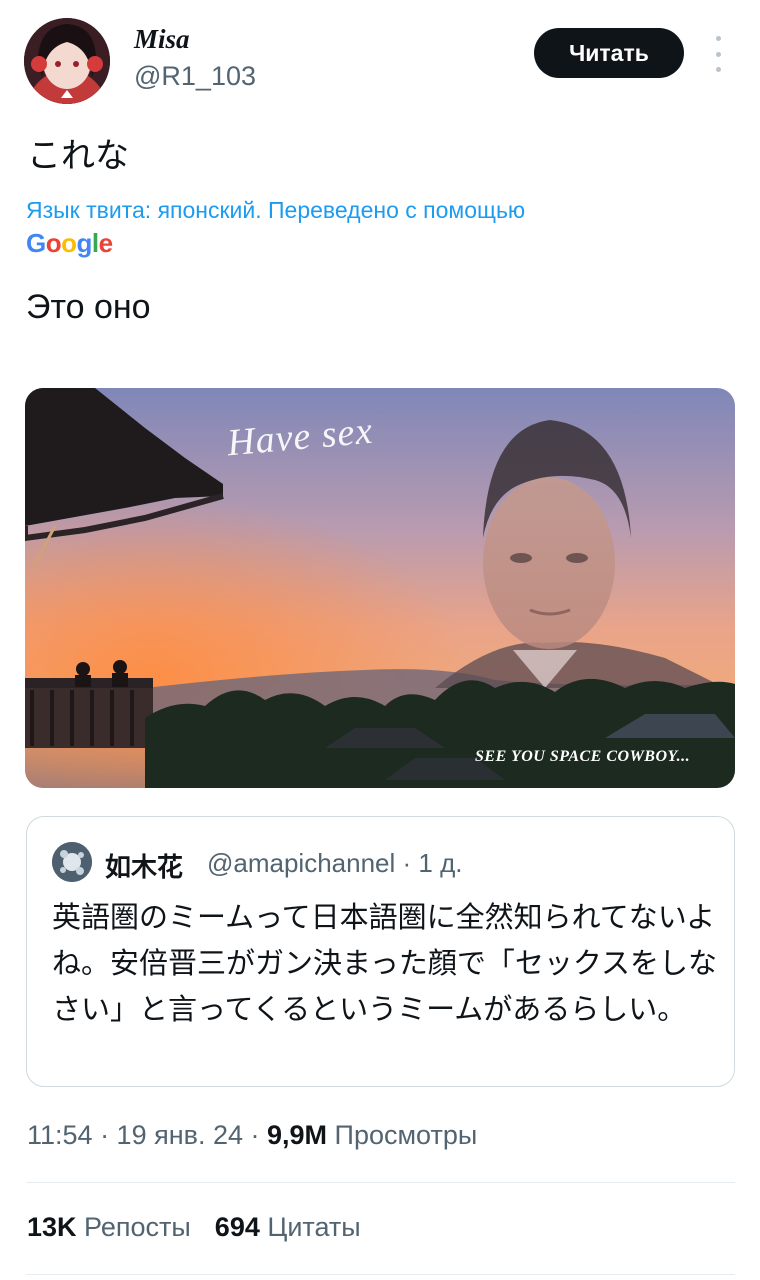 The image size is (760, 1280). Describe the element at coordinates (237, 1227) in the screenshot. I see `quotes-count: 694` at that location.